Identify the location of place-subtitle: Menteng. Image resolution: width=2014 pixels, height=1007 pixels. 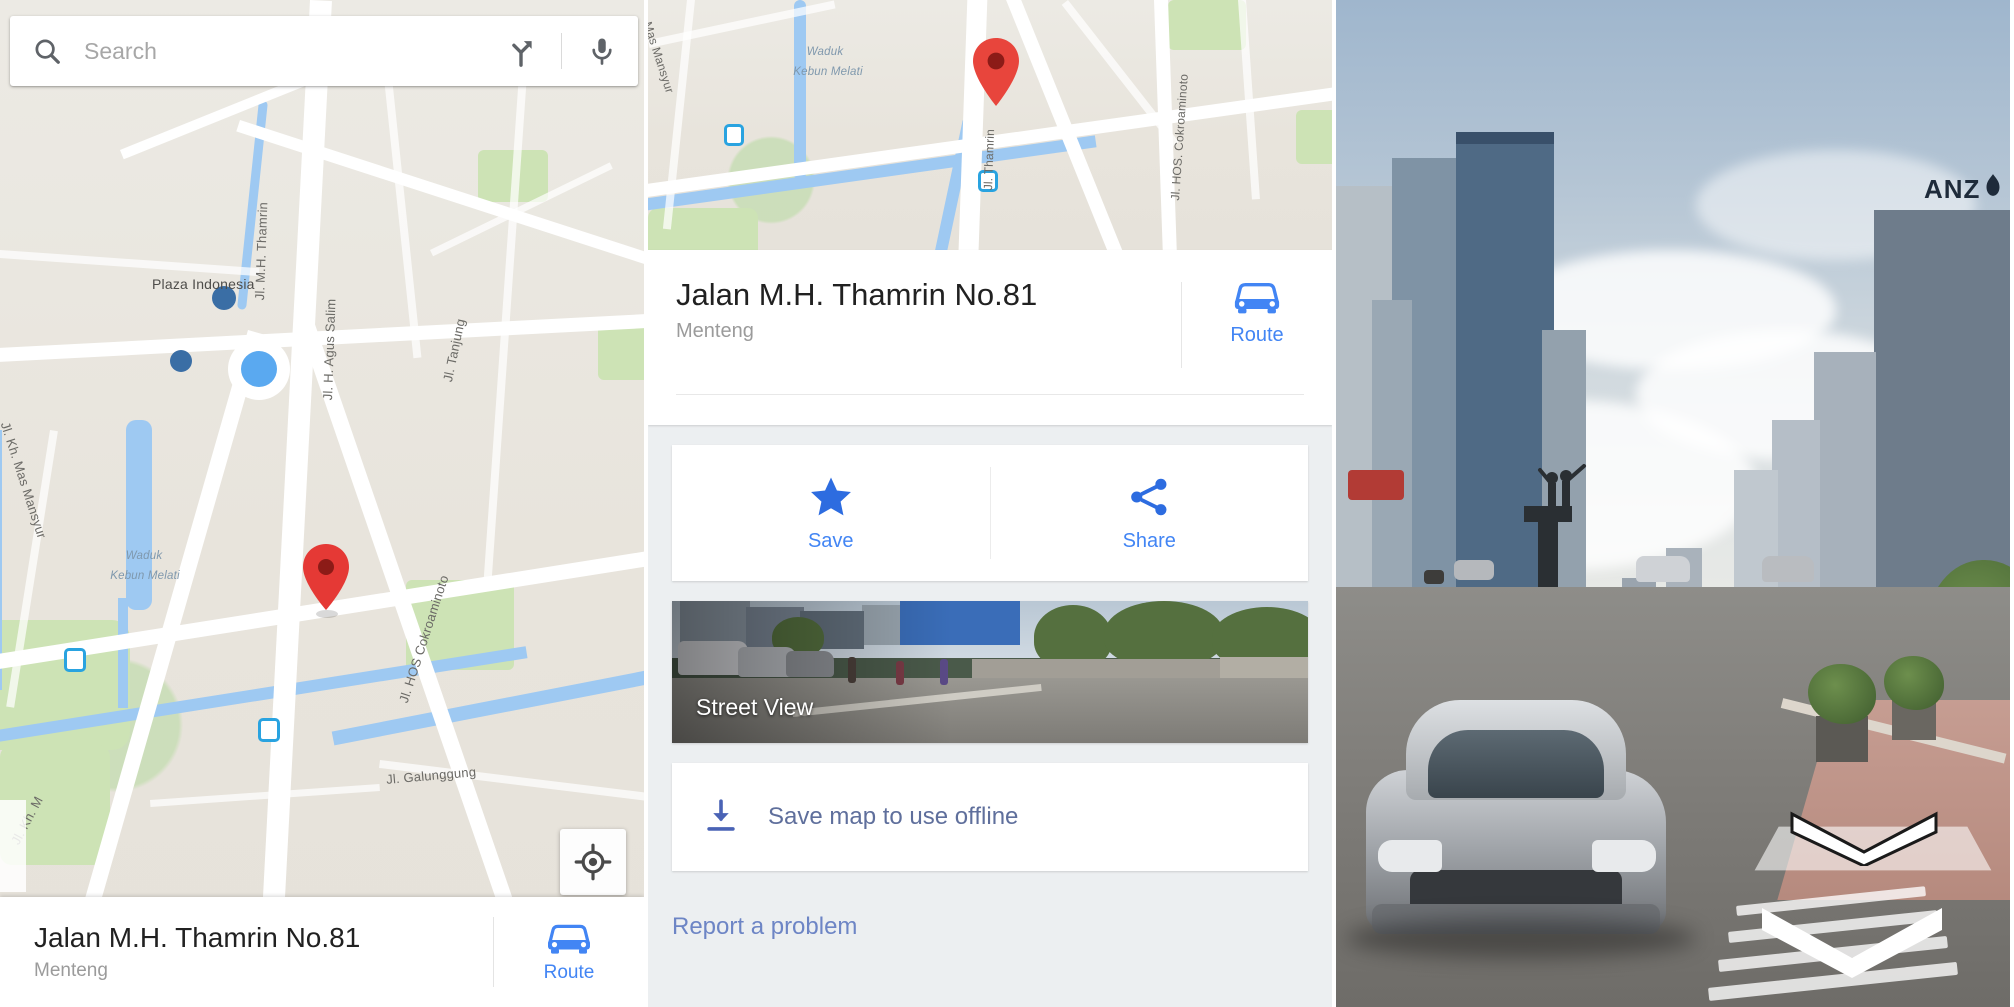
(71, 970).